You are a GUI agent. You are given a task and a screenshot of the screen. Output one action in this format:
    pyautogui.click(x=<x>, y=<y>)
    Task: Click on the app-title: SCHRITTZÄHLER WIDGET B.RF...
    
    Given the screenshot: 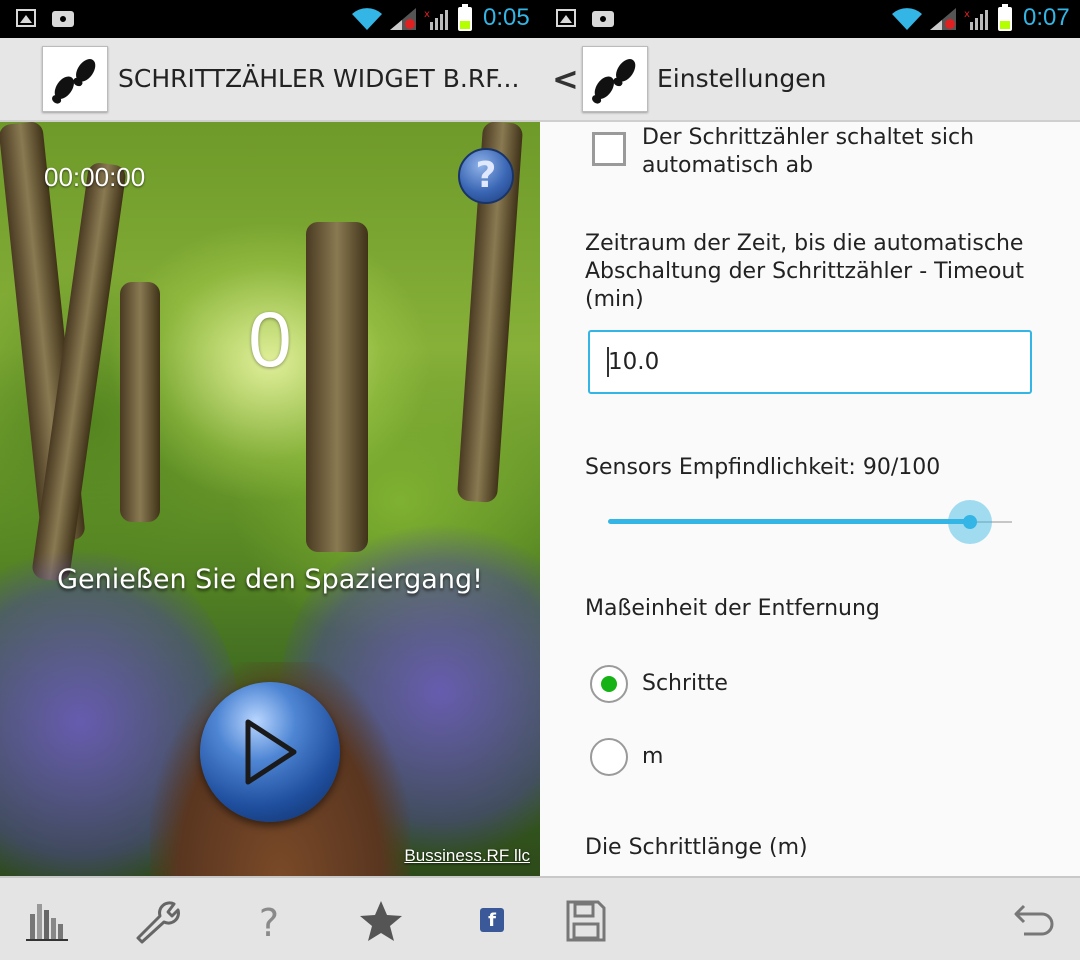 What is the action you would take?
    pyautogui.click(x=319, y=78)
    